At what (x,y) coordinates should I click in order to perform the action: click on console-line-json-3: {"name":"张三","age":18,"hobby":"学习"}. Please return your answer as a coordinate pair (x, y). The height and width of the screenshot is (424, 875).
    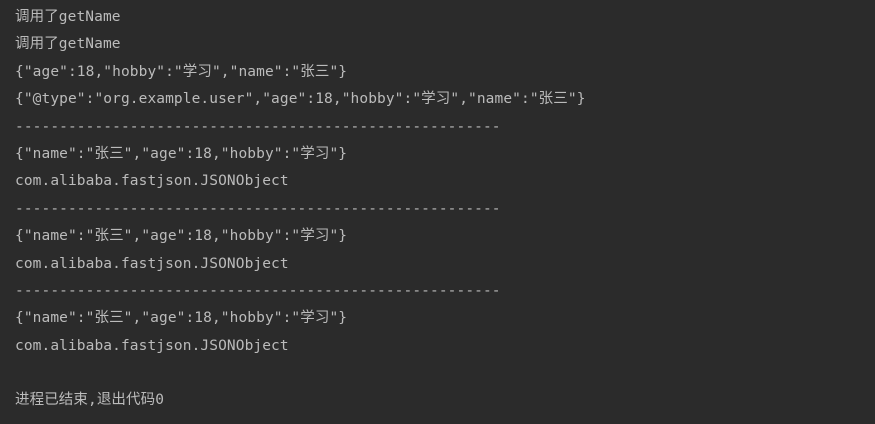
    Looking at the image, I should click on (181, 236).